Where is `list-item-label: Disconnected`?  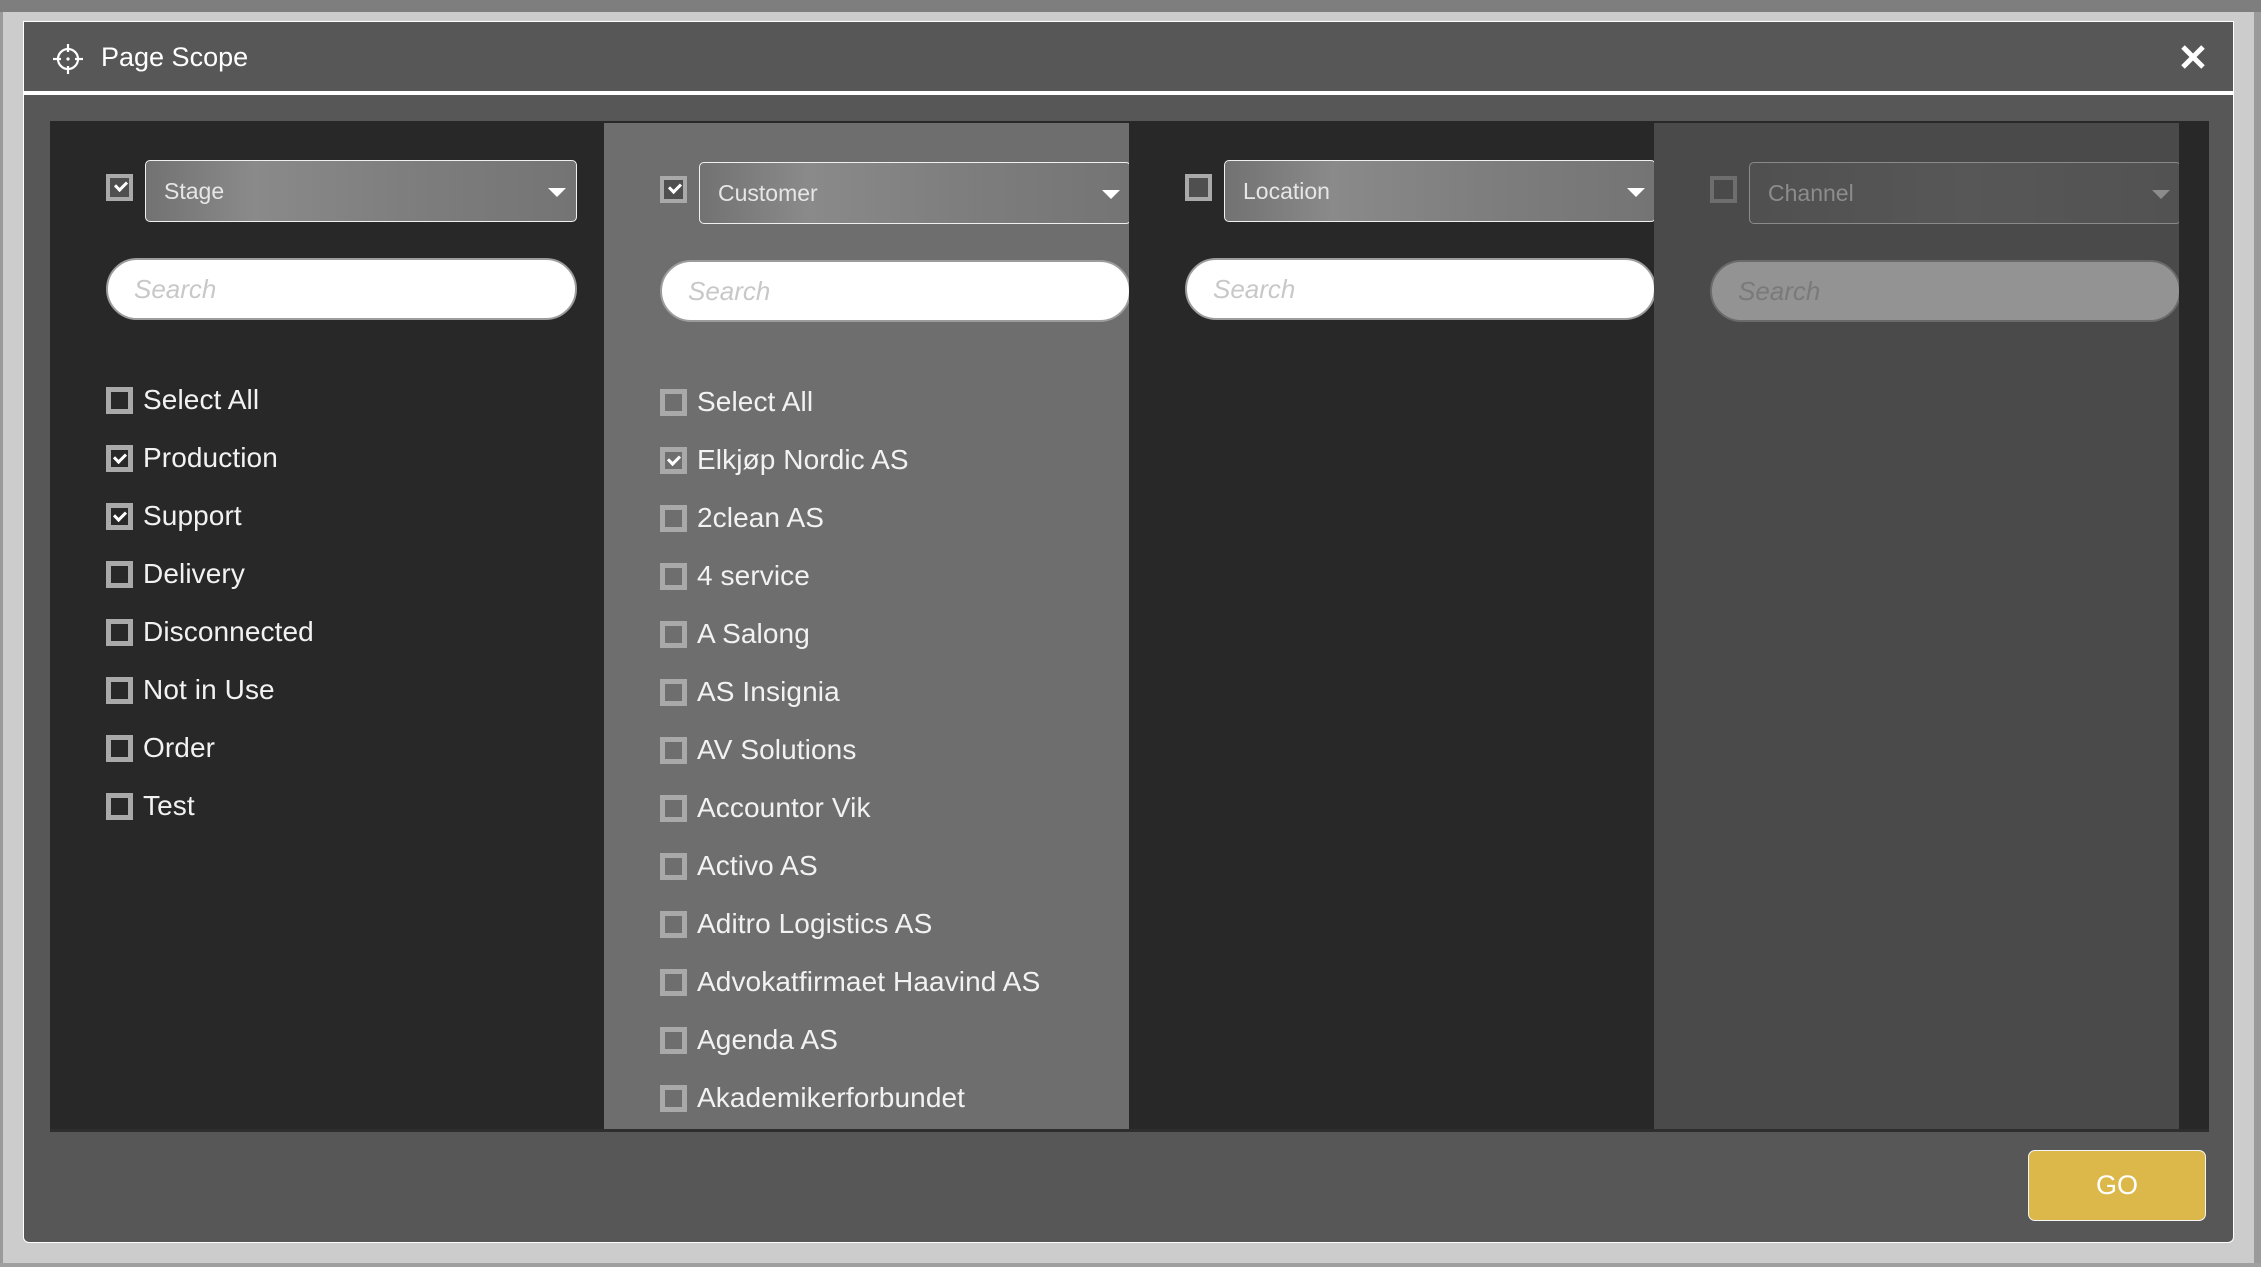
list-item-label: Disconnected is located at coordinates (228, 631).